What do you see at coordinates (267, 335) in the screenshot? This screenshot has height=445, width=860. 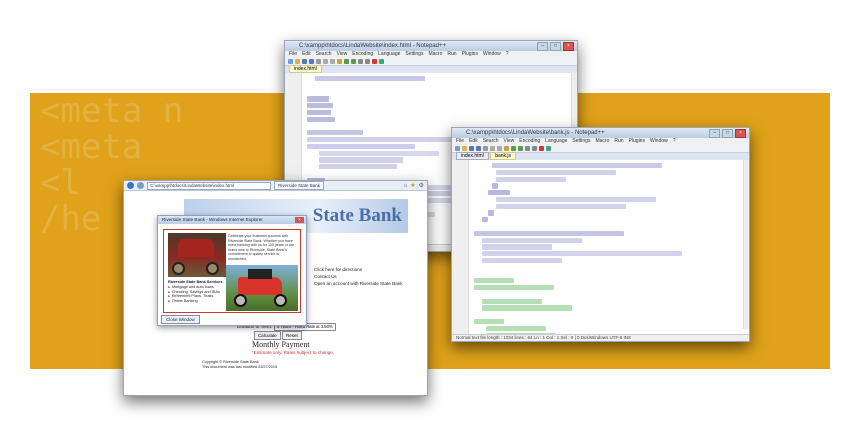 I see `calculate-button: Calculate` at bounding box center [267, 335].